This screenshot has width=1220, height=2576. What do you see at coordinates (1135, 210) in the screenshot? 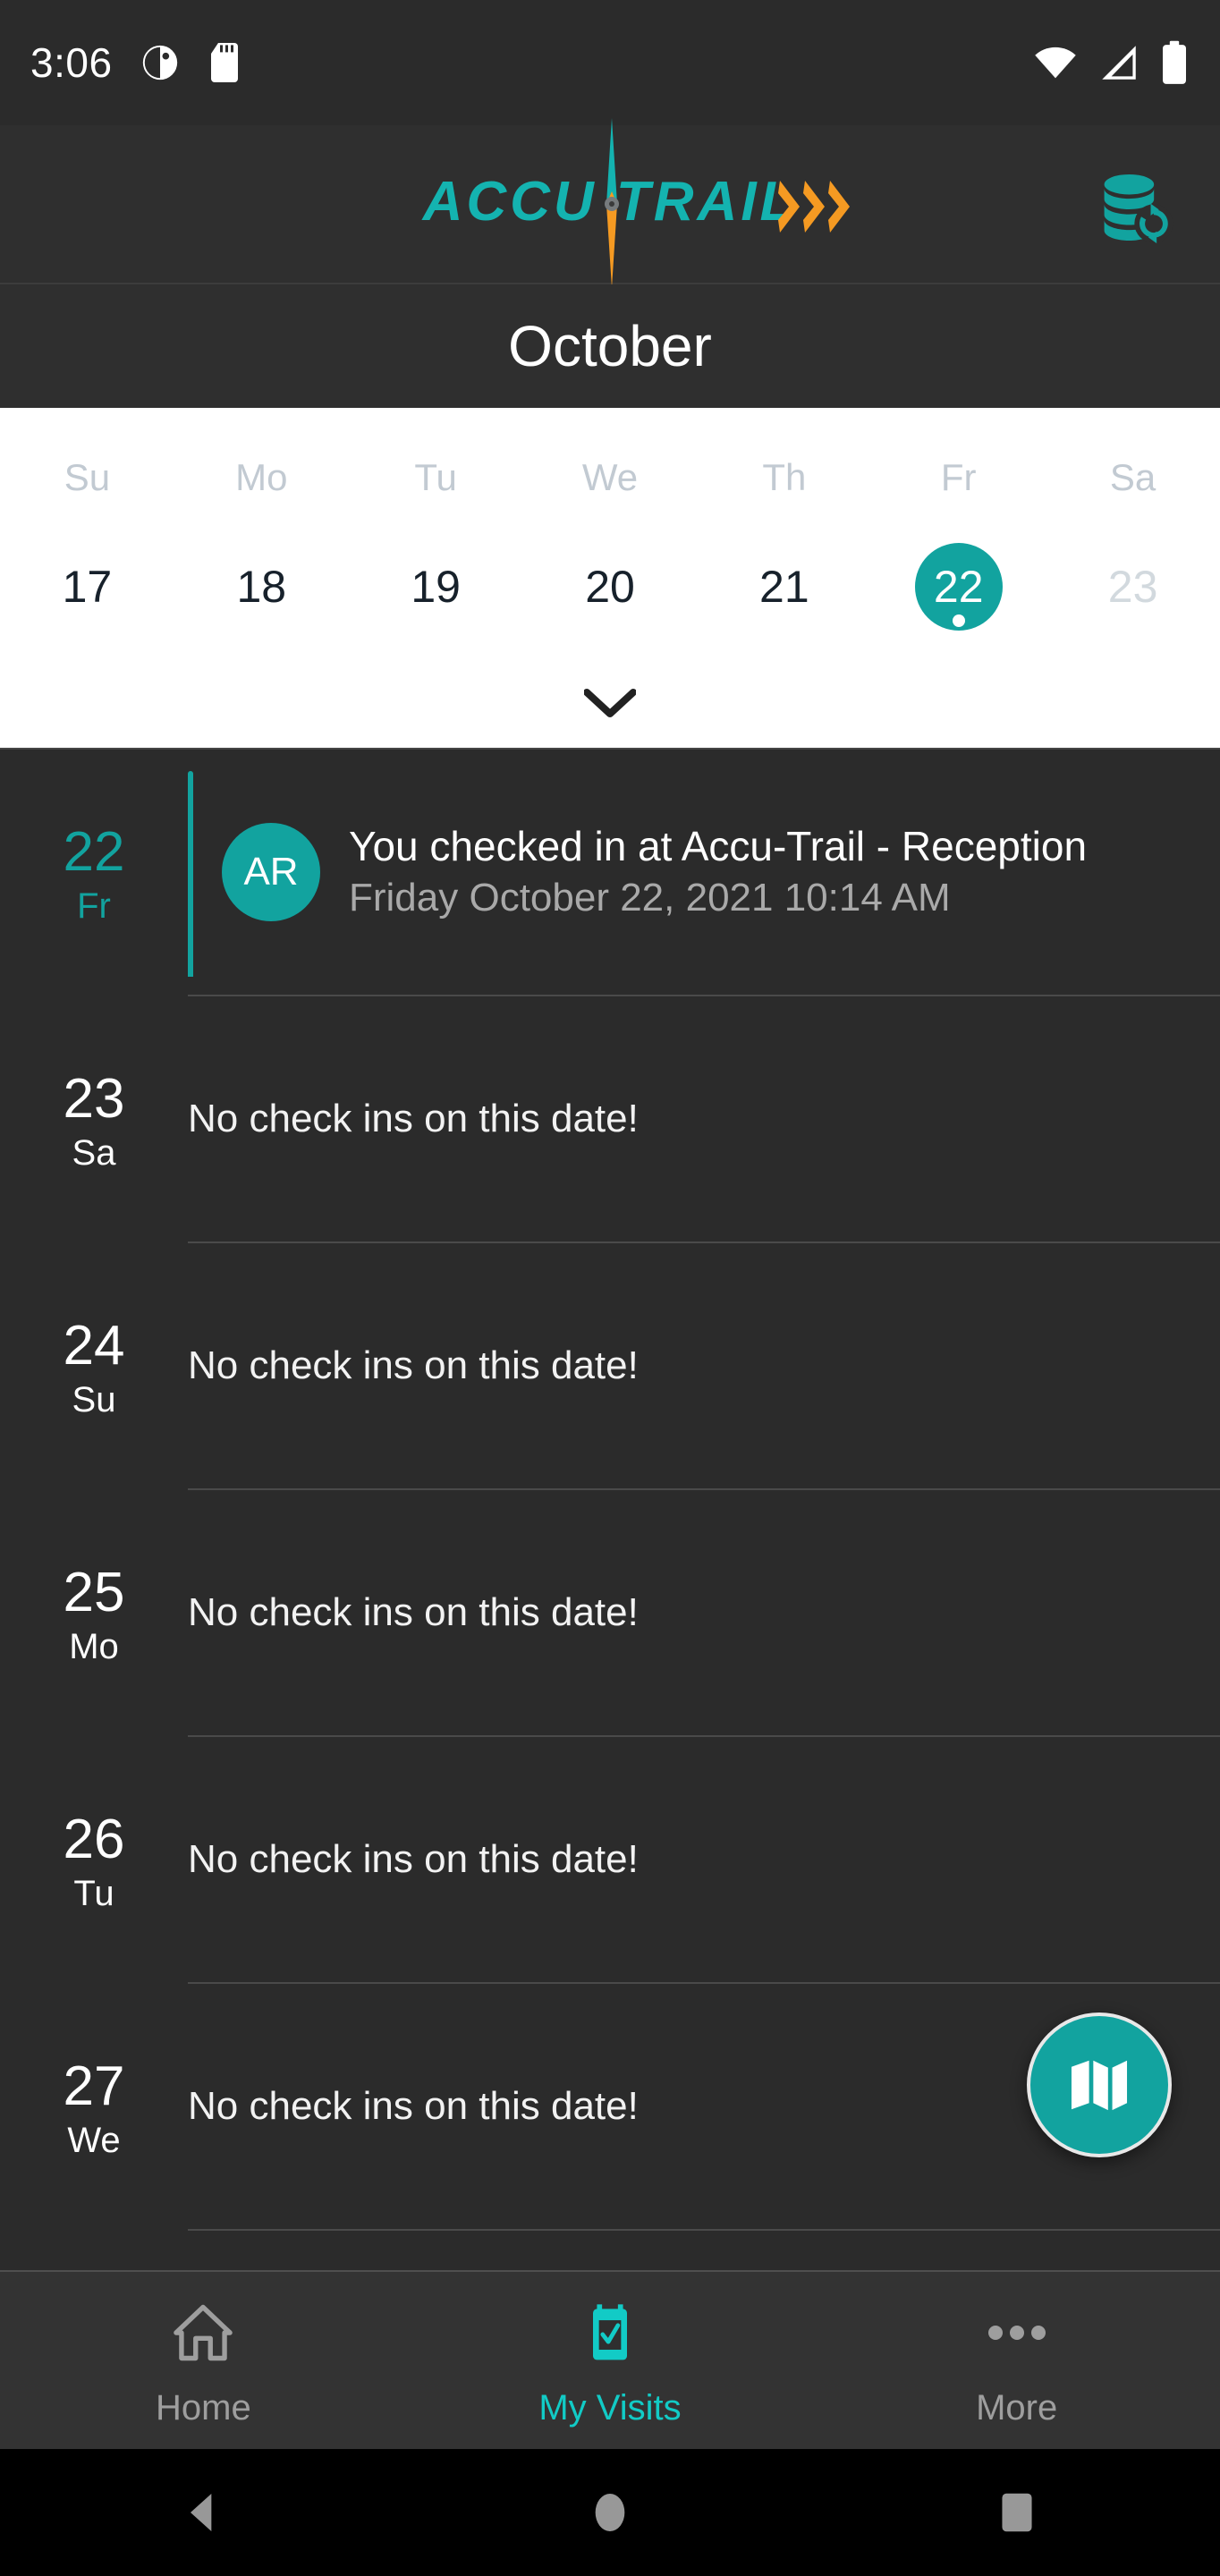
I see `database-sync-icon` at bounding box center [1135, 210].